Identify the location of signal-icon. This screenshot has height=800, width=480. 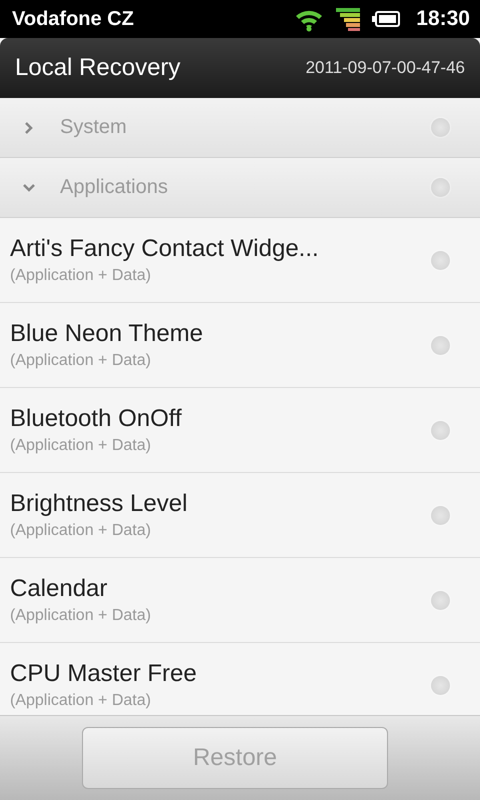
(348, 19).